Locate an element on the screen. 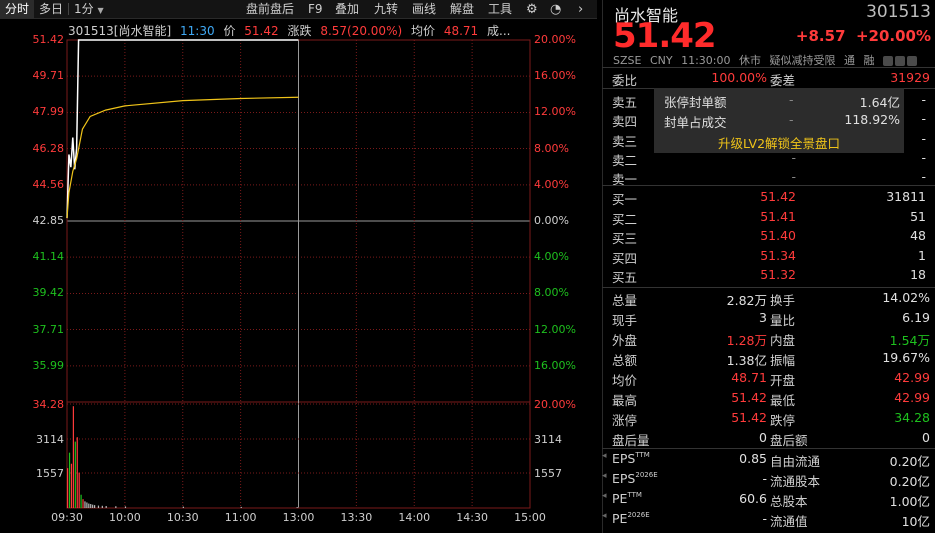  upgrade-lv2-link: 升级LV2解锁全景盘口 is located at coordinates (779, 142).